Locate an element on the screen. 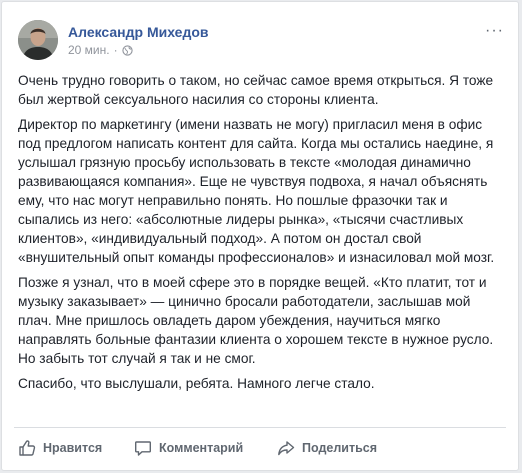 The height and width of the screenshot is (473, 522). post-actions: Нравится Комментарий Поделиться is located at coordinates (260, 448).